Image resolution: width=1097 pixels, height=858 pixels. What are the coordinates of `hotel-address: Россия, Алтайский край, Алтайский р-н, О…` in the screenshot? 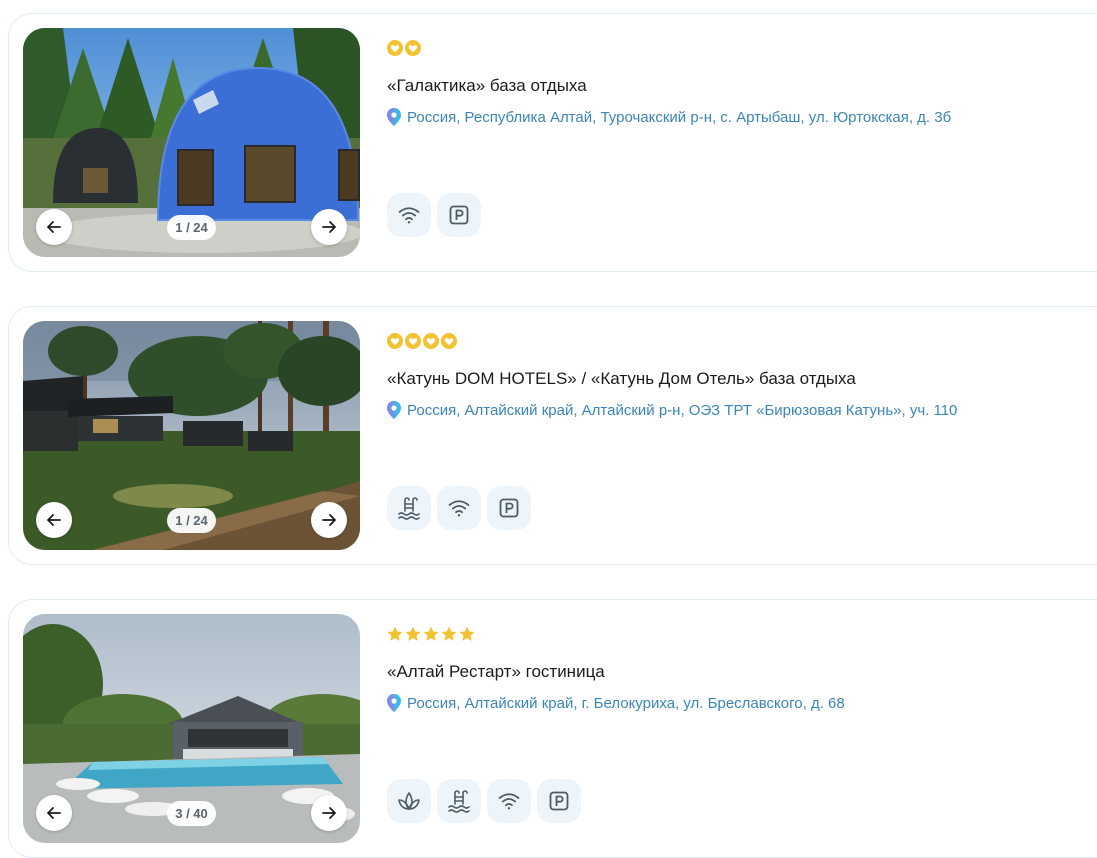 It's located at (672, 410).